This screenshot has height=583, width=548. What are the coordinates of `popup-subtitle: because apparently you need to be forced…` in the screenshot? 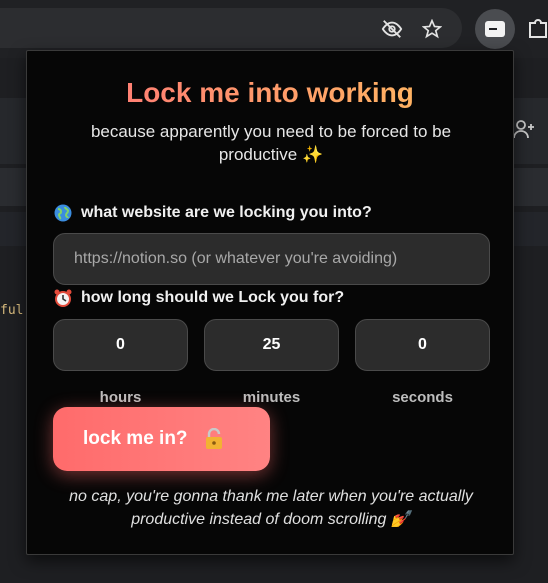 It's located at (271, 143).